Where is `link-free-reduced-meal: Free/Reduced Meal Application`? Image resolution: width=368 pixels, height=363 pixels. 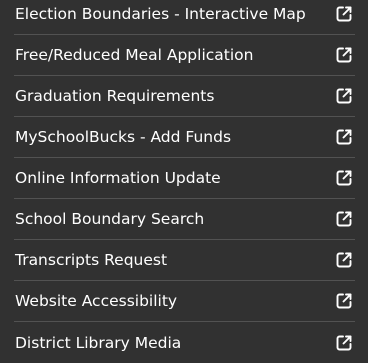 link-free-reduced-meal: Free/Reduced Meal Application is located at coordinates (184, 55).